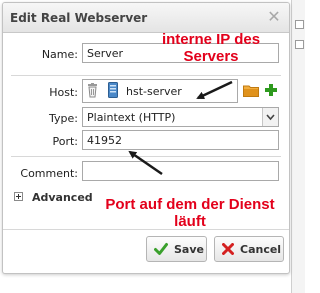 The height and width of the screenshot is (293, 320). What do you see at coordinates (214, 90) in the screenshot?
I see `host-arrow` at bounding box center [214, 90].